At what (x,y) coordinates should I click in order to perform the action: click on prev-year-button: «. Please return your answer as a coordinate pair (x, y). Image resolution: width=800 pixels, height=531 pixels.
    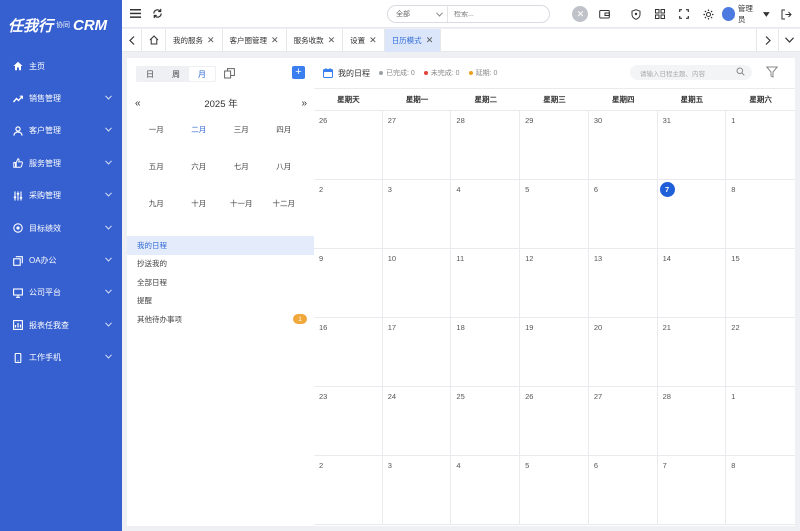
    Looking at the image, I should click on (138, 103).